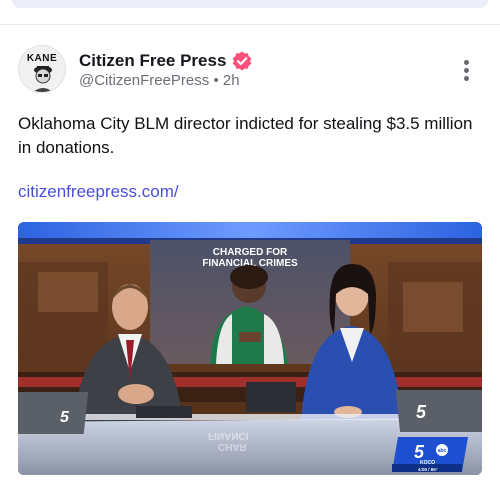 The height and width of the screenshot is (495, 500). What do you see at coordinates (228, 435) in the screenshot?
I see `desk-reflection-line1: FINANCI` at bounding box center [228, 435].